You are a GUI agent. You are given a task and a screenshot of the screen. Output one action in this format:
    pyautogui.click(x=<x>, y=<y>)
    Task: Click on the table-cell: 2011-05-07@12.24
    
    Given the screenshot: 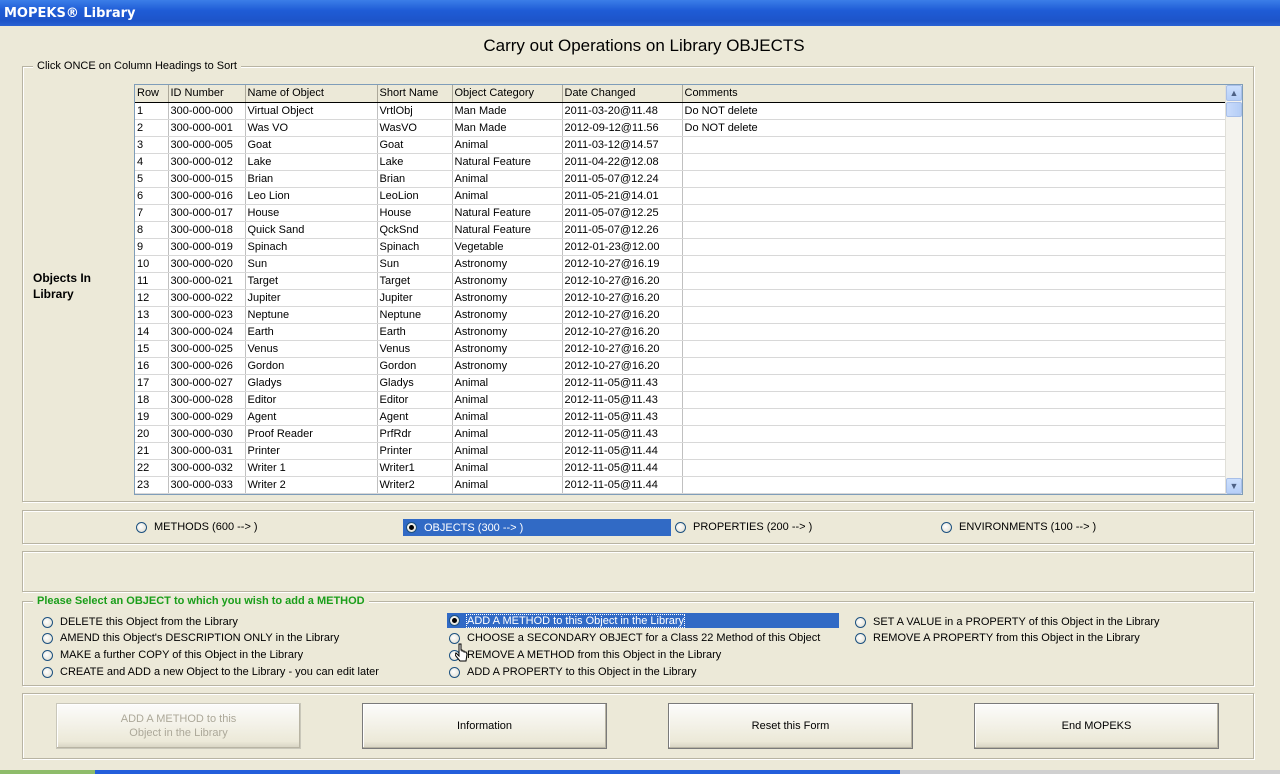 What is the action you would take?
    pyautogui.click(x=622, y=179)
    